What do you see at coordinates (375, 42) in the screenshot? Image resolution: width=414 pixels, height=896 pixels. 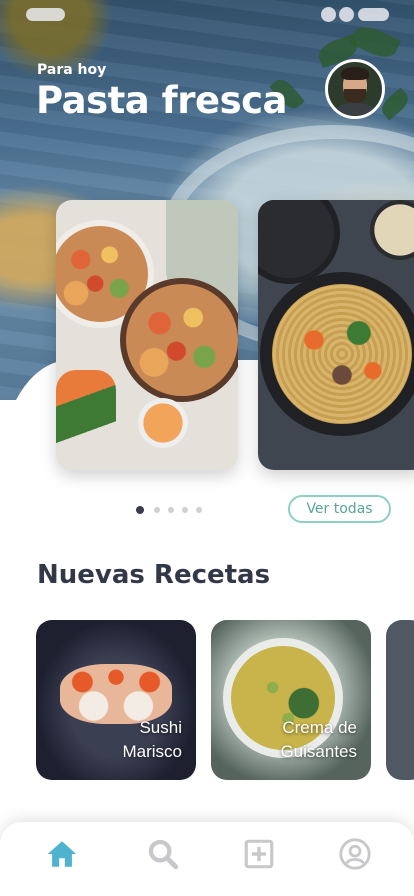 I see `herb-leaf` at bounding box center [375, 42].